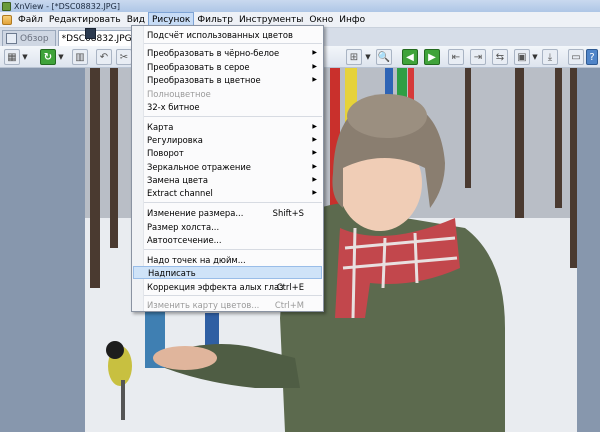 The width and height of the screenshot is (600, 432). Describe the element at coordinates (160, 126) in the screenshot. I see `menu-item-label: Карта` at that location.